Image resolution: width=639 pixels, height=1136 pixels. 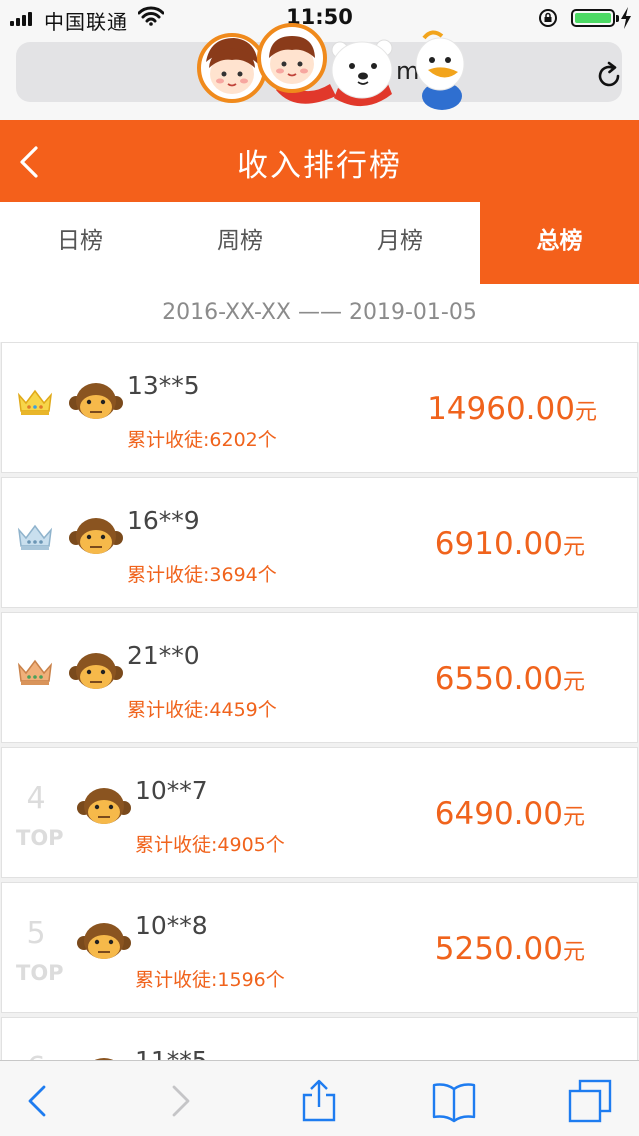 What do you see at coordinates (36, 798) in the screenshot?
I see `rank-number: 4` at bounding box center [36, 798].